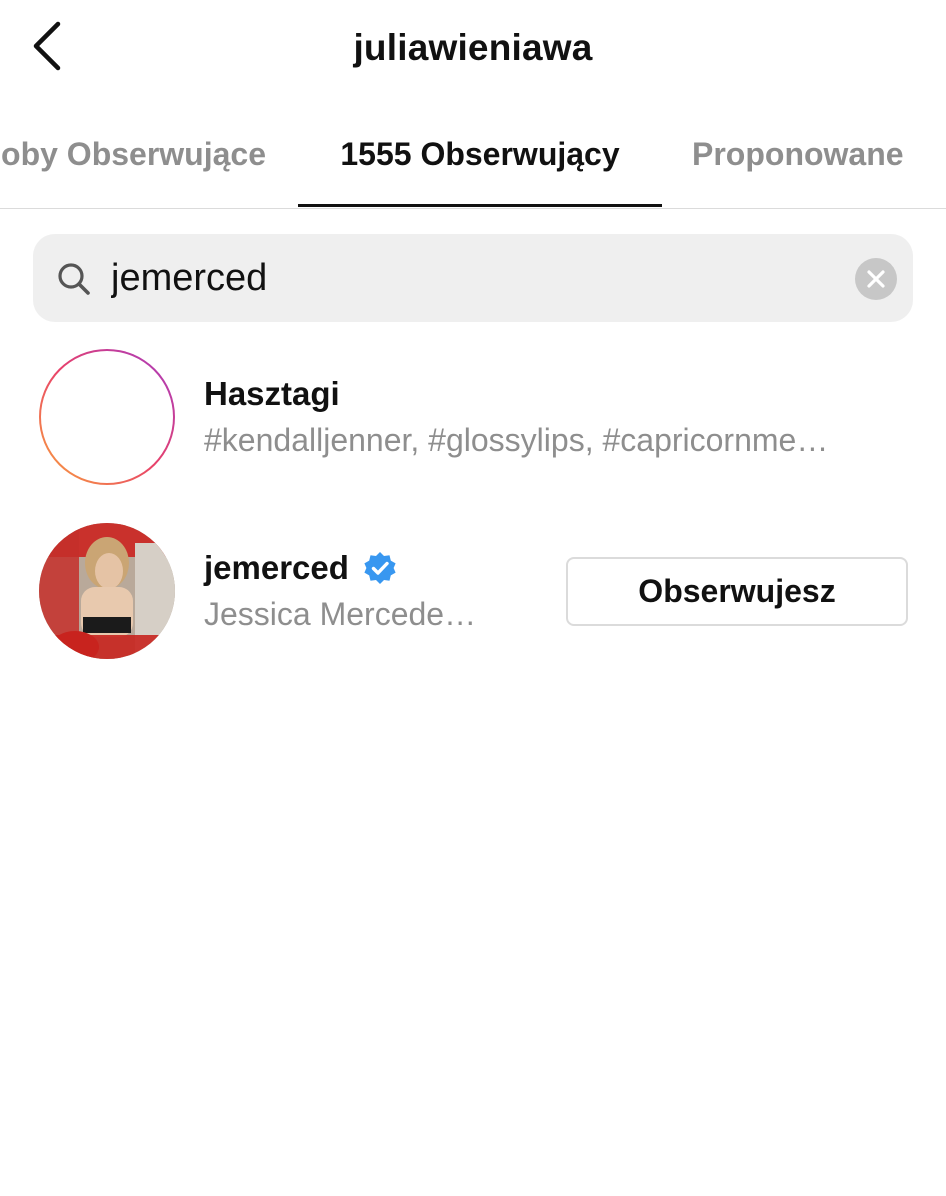 Image resolution: width=946 pixels, height=1196 pixels. I want to click on following-button: Obserwujesz, so click(737, 591).